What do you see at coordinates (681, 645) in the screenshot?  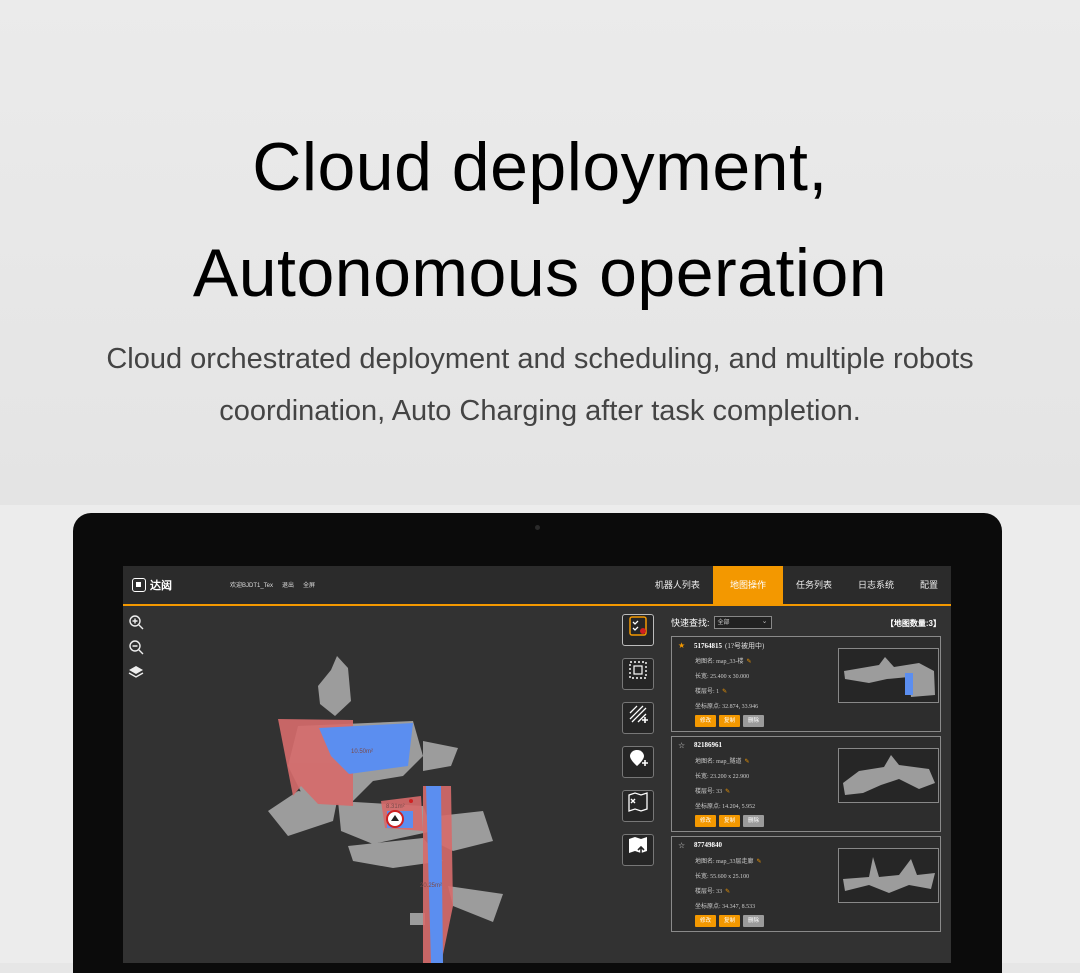 I see `star-filled-icon: ★` at bounding box center [681, 645].